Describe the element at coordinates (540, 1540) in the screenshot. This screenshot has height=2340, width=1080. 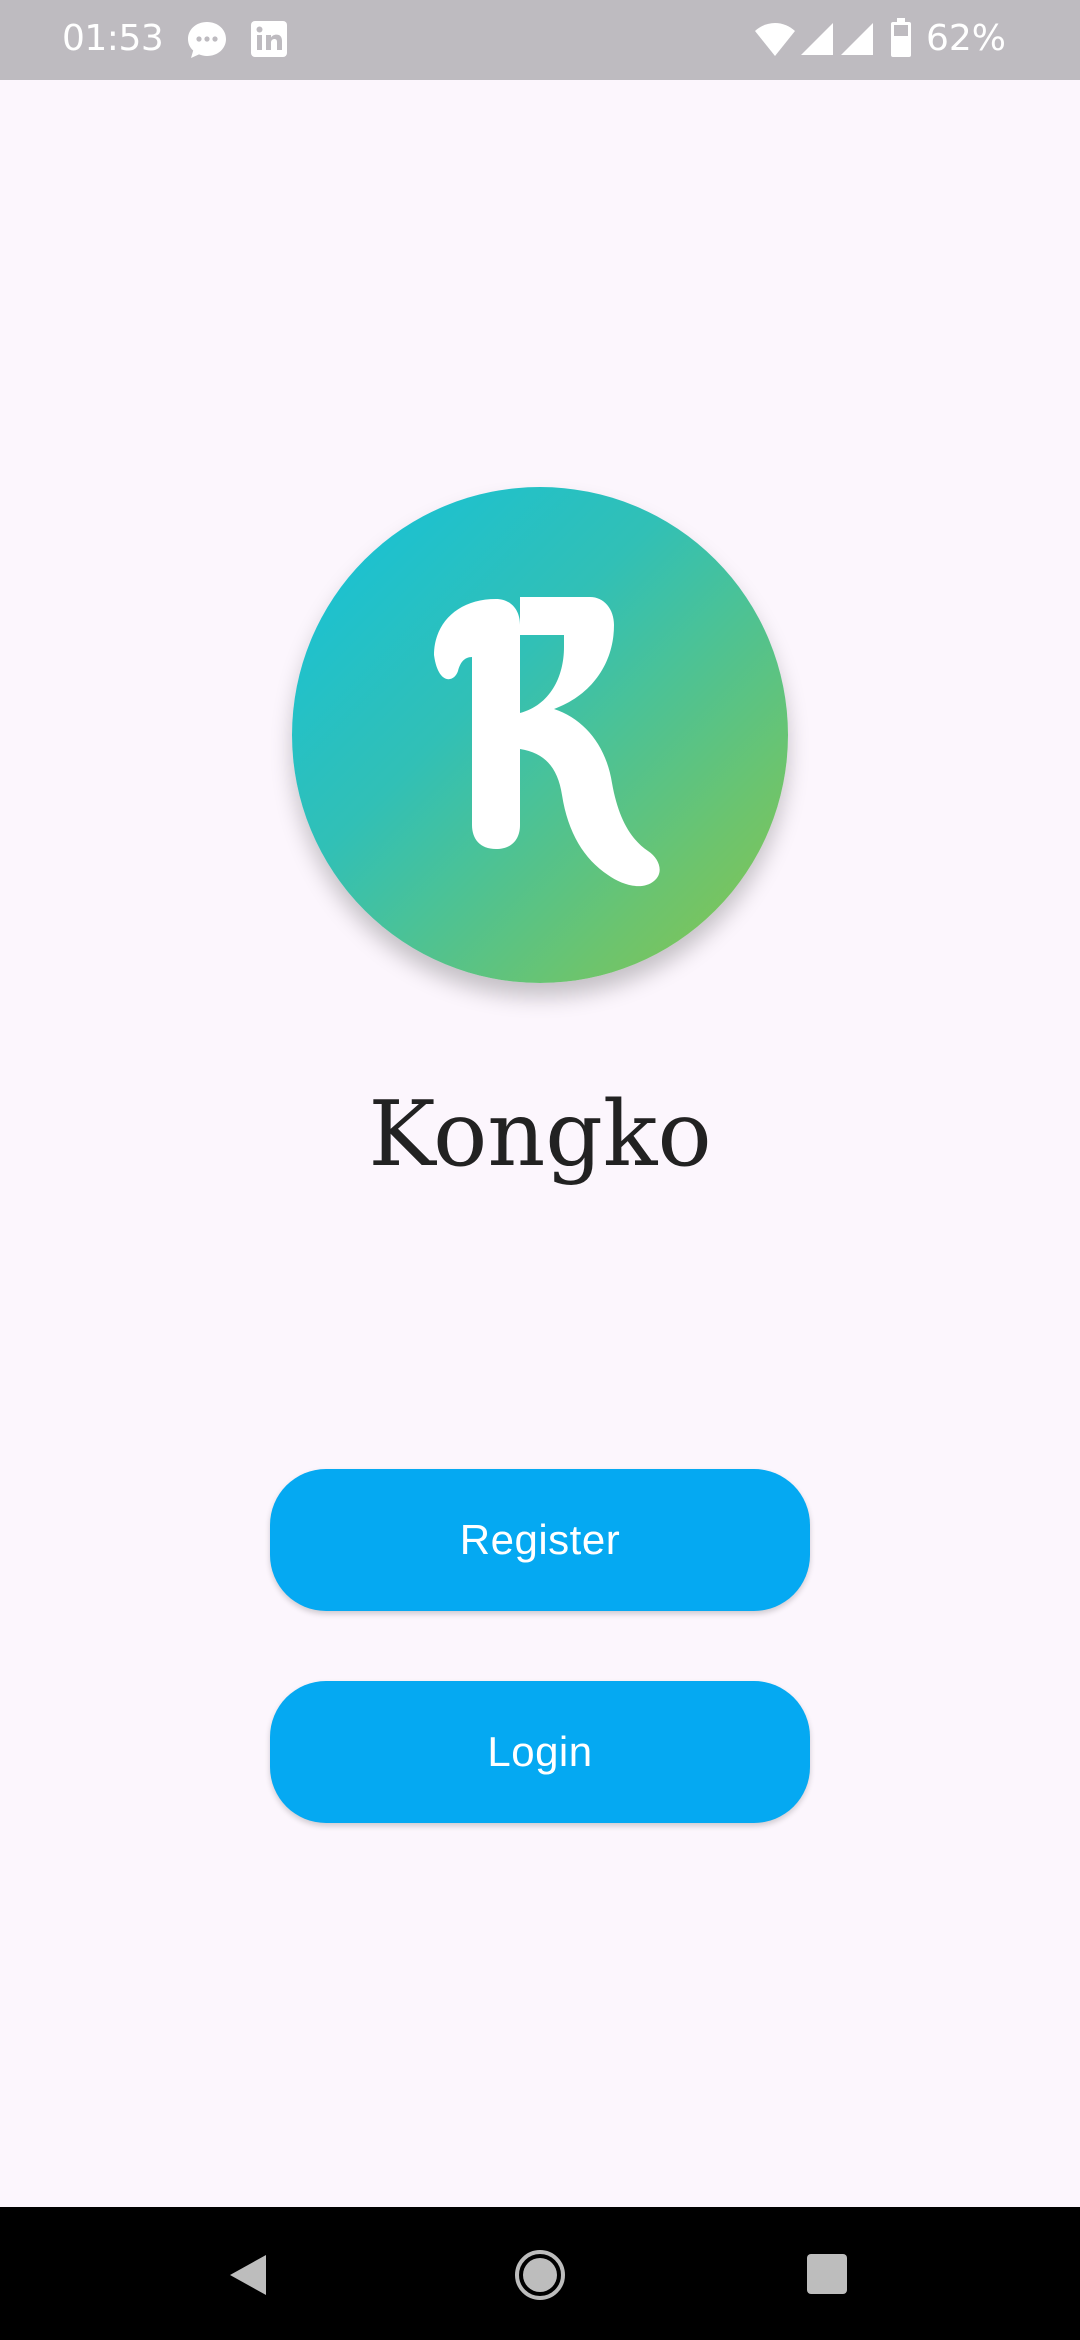
I see `register-button: Register` at that location.